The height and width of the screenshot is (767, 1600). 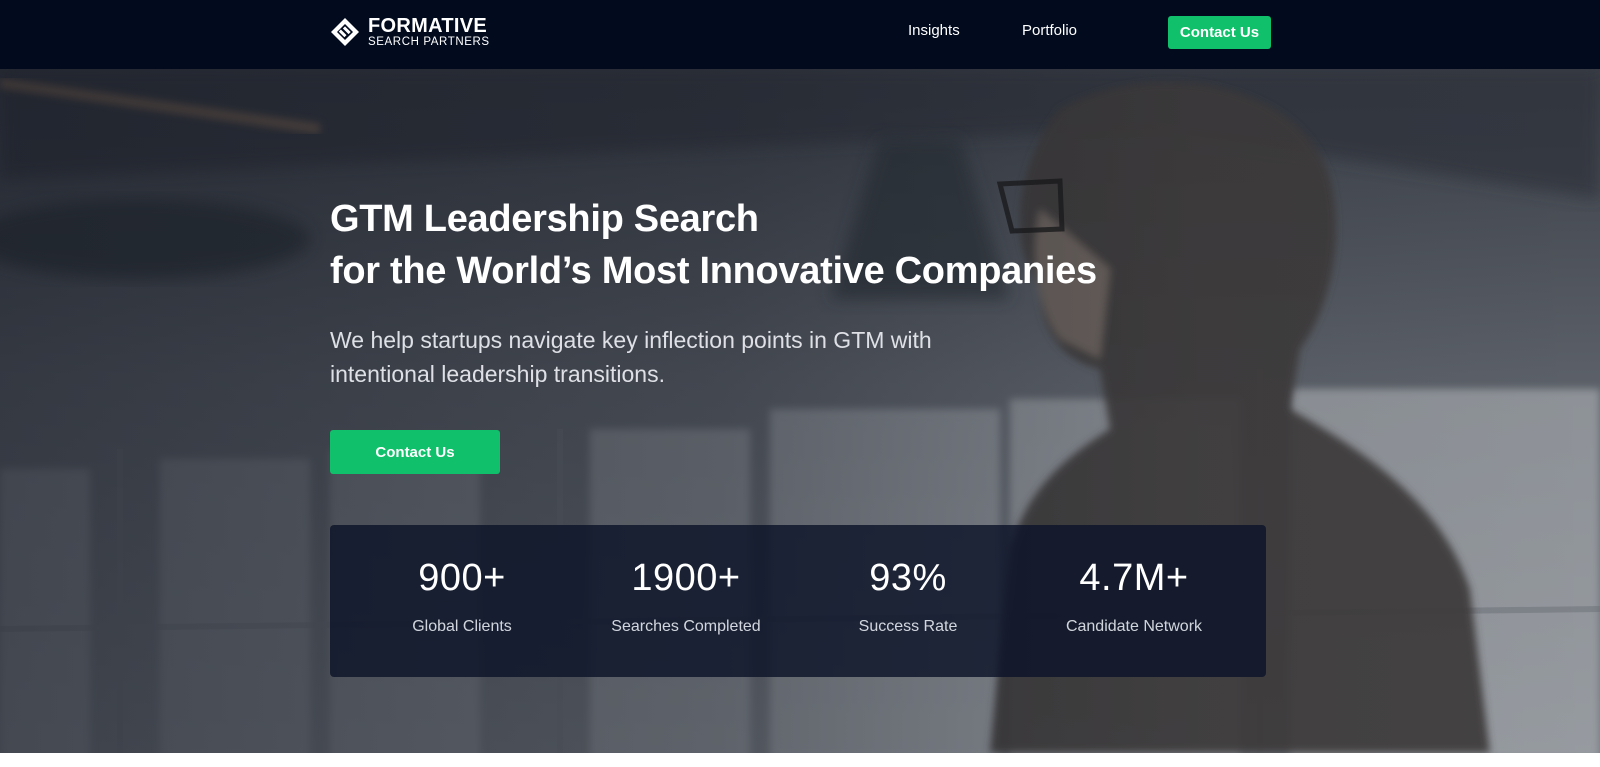 What do you see at coordinates (462, 626) in the screenshot?
I see `stat-label: Global Clients` at bounding box center [462, 626].